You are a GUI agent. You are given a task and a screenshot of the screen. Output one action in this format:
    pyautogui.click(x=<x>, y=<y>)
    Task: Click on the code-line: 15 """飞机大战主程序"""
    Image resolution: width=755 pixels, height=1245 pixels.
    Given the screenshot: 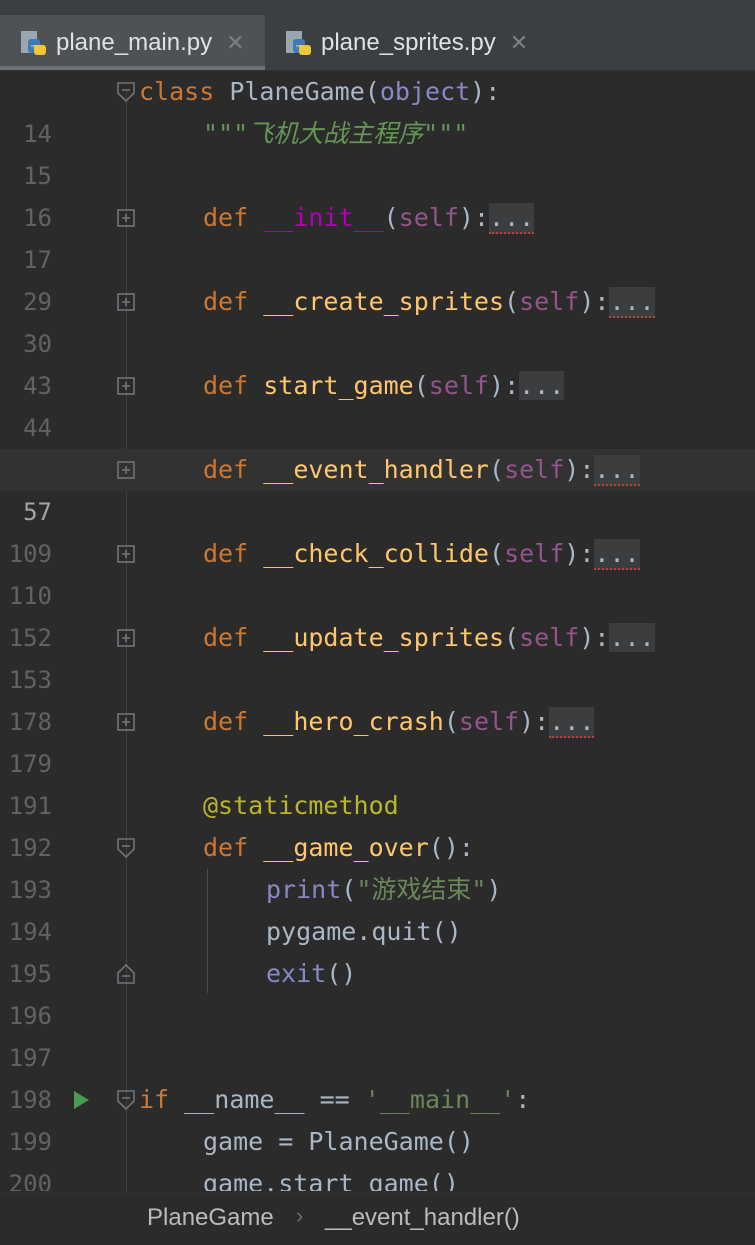 What is the action you would take?
    pyautogui.click(x=377, y=151)
    